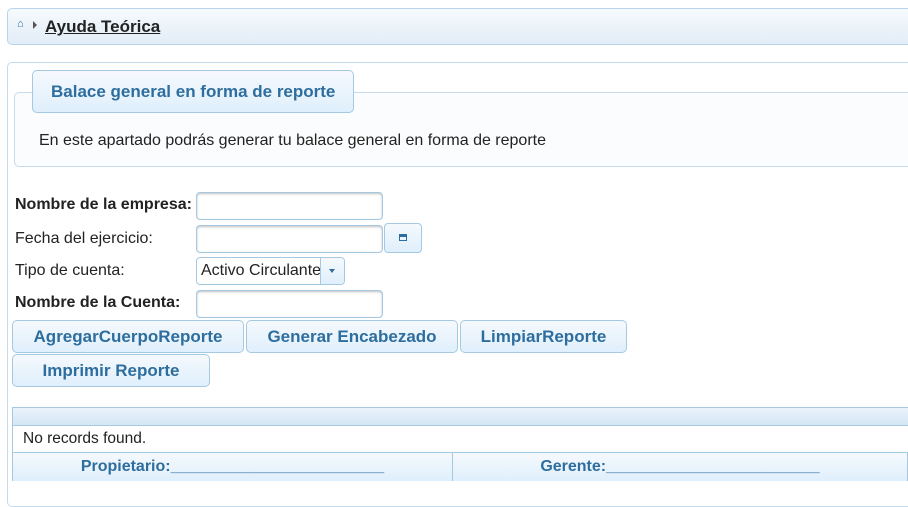  I want to click on table-header, so click(460, 417).